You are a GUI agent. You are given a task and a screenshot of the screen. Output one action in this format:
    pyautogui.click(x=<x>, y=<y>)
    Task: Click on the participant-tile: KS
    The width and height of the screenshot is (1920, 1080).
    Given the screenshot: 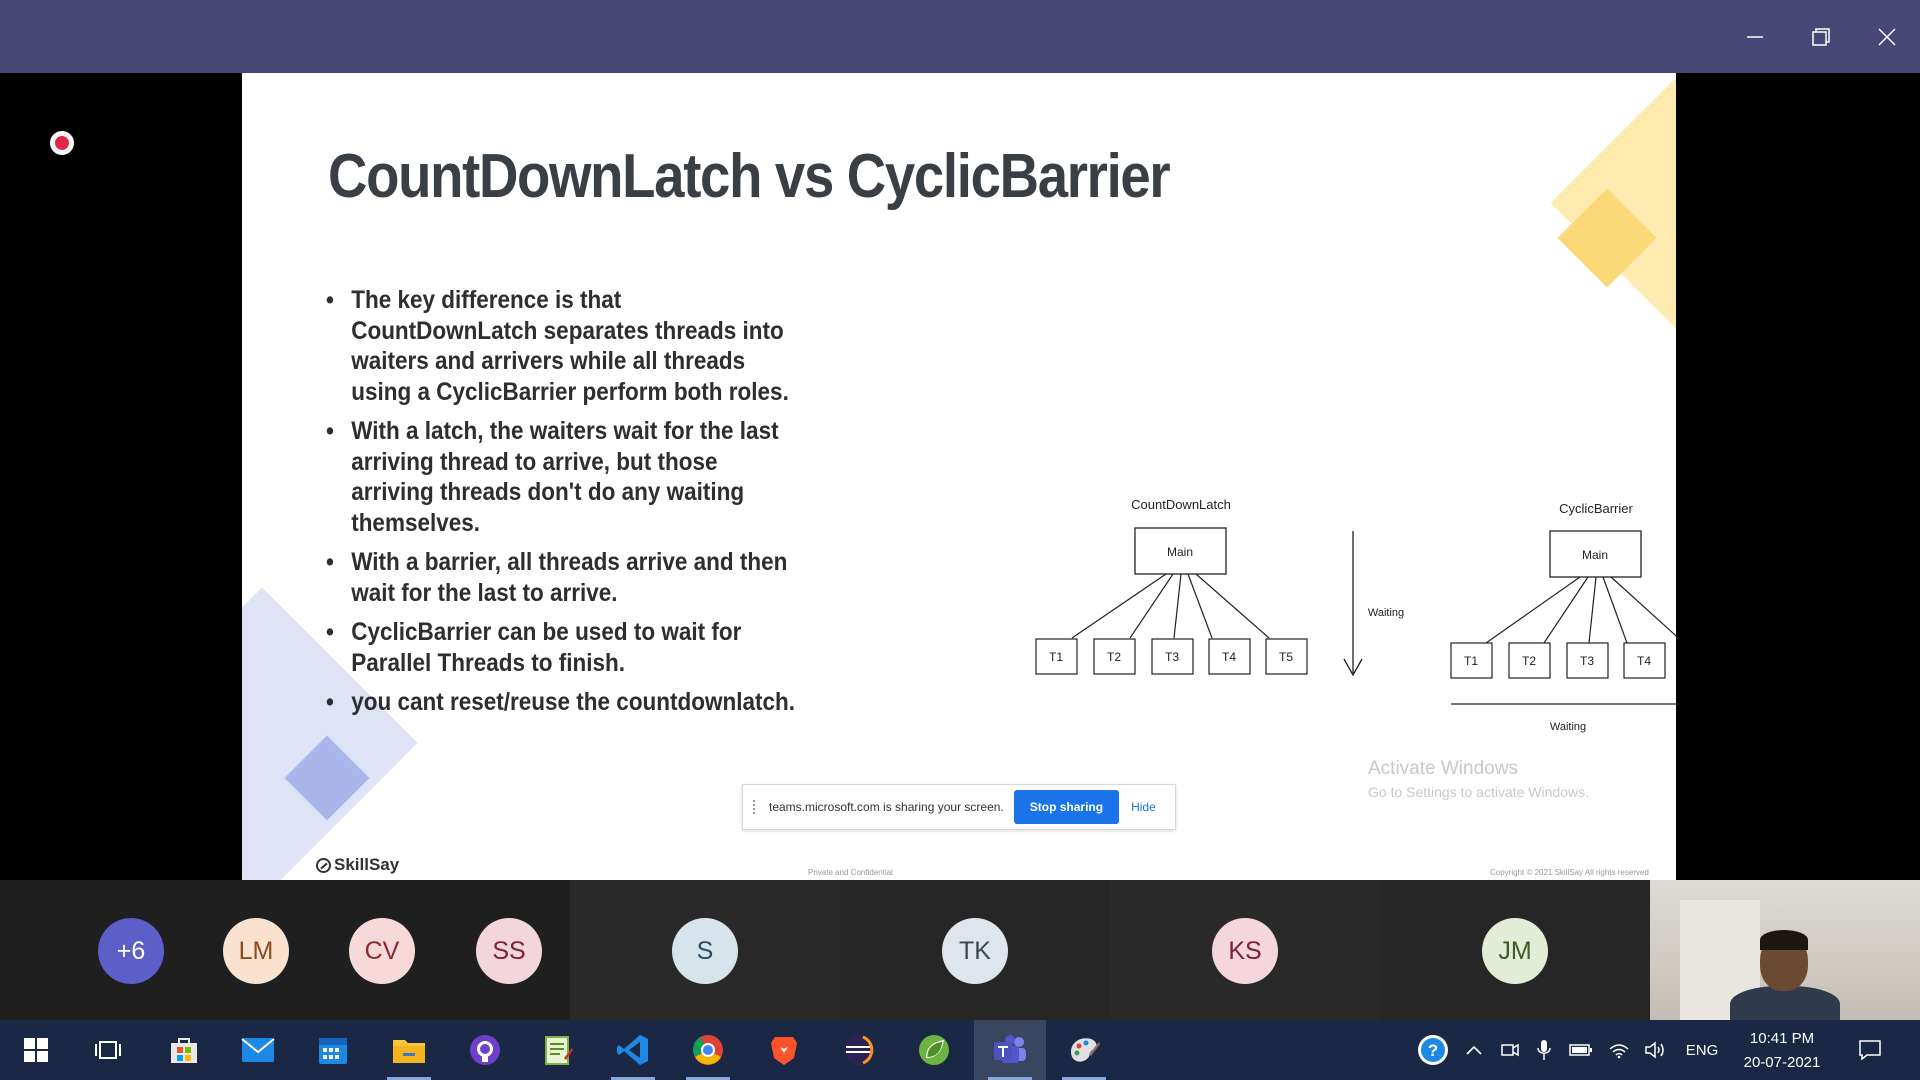 What is the action you would take?
    pyautogui.click(x=1245, y=950)
    